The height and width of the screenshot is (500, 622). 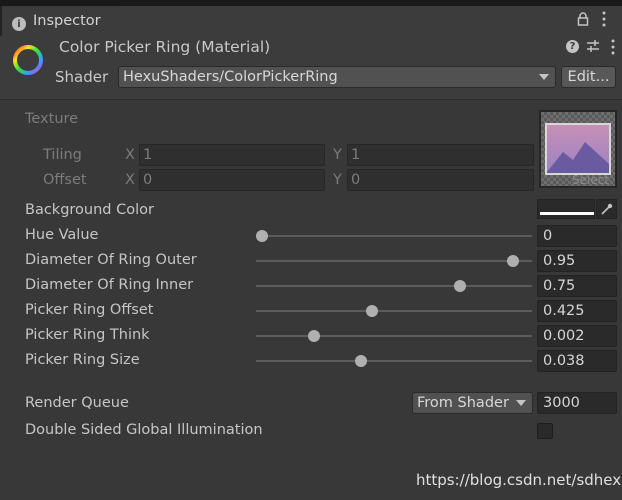 What do you see at coordinates (165, 47) in the screenshot?
I see `material-name: Color Picker Ring (Material)` at bounding box center [165, 47].